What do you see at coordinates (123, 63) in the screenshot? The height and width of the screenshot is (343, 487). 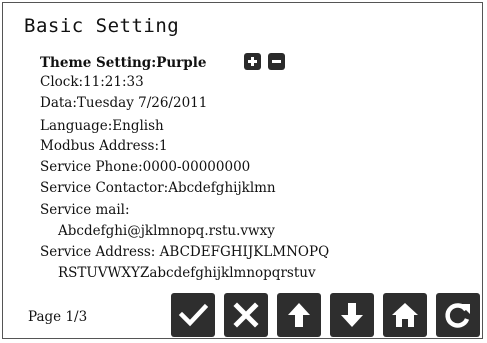 I see `theme-setting-label: Theme Setting:Purple` at bounding box center [123, 63].